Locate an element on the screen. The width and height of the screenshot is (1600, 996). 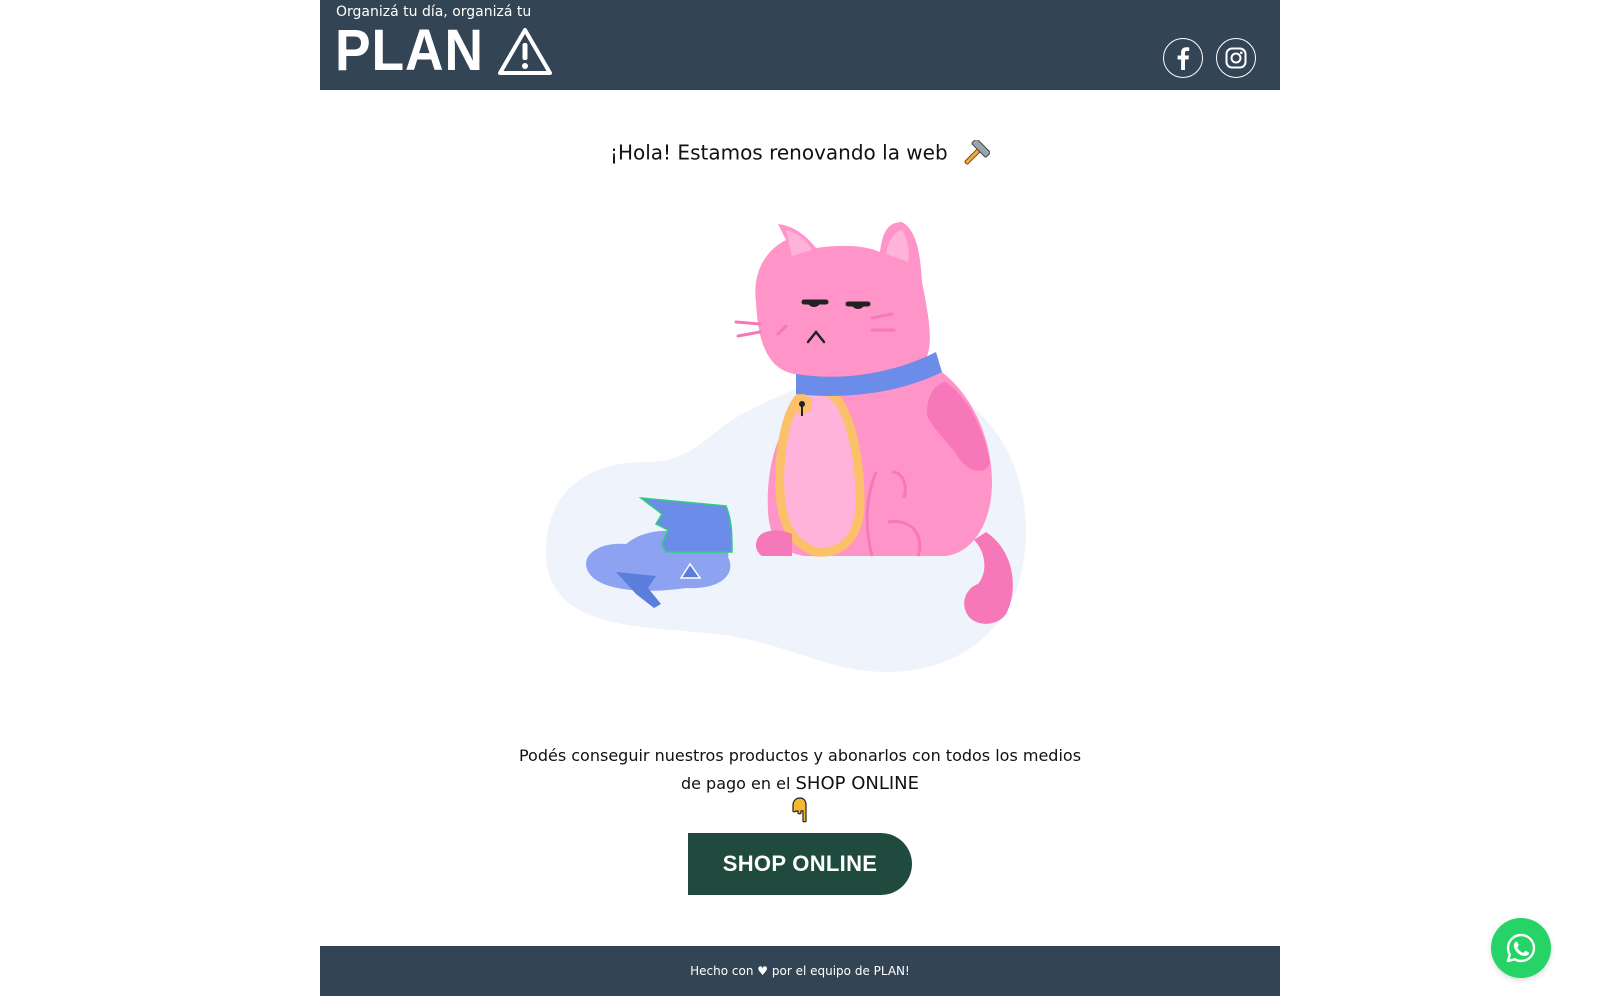
whatsapp-icon is located at coordinates (1521, 948).